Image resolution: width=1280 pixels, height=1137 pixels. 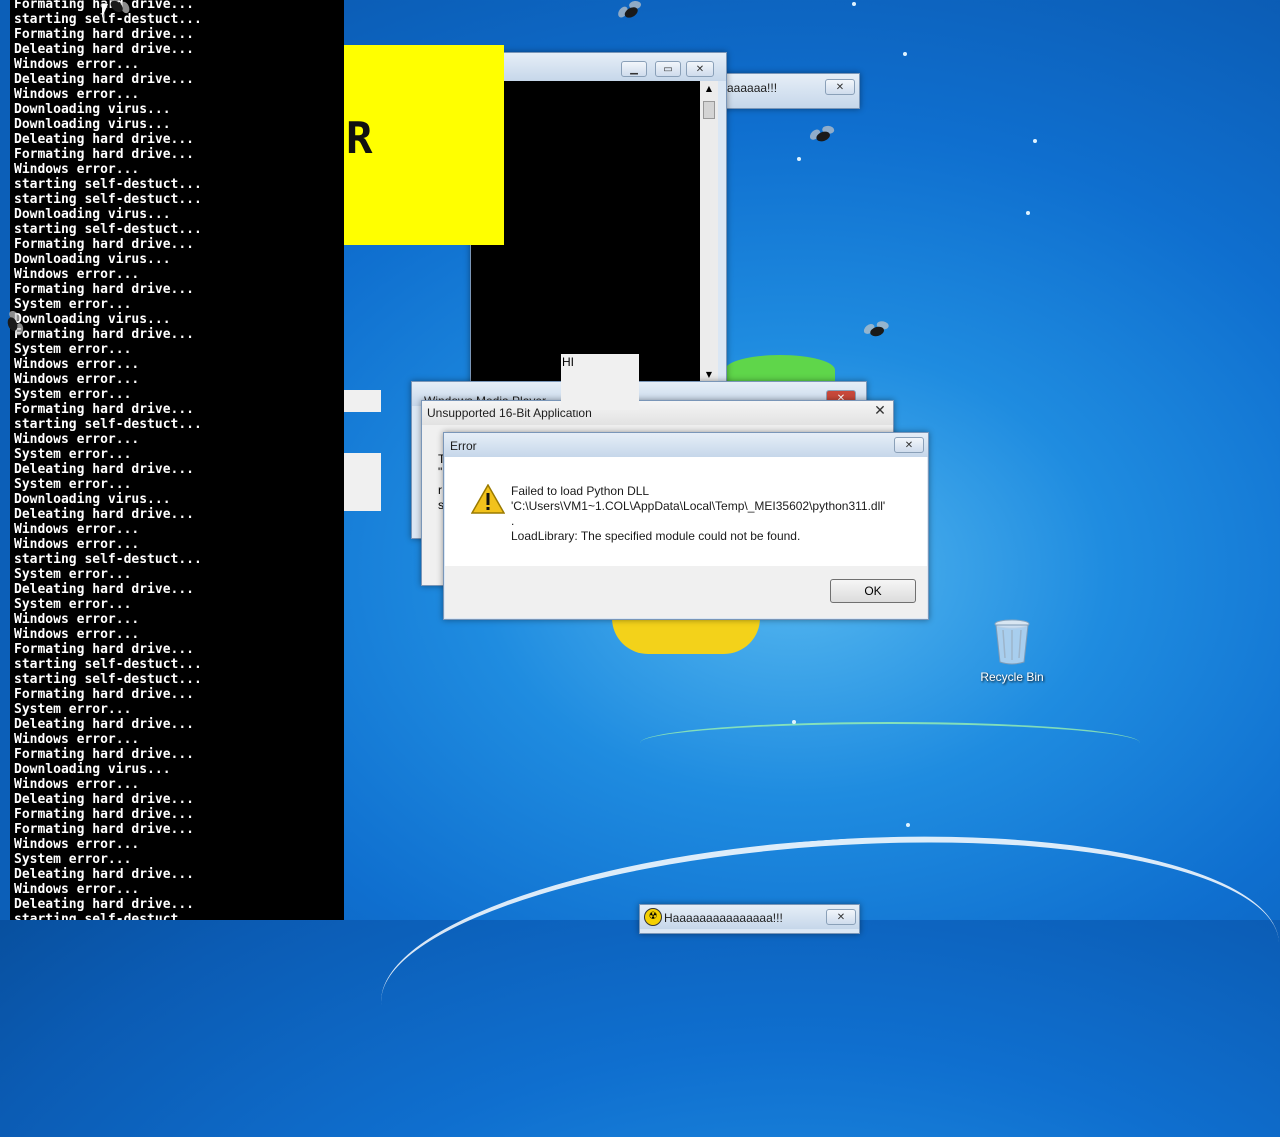 What do you see at coordinates (1012, 677) in the screenshot?
I see `recycle-bin-label: Recycle Bin` at bounding box center [1012, 677].